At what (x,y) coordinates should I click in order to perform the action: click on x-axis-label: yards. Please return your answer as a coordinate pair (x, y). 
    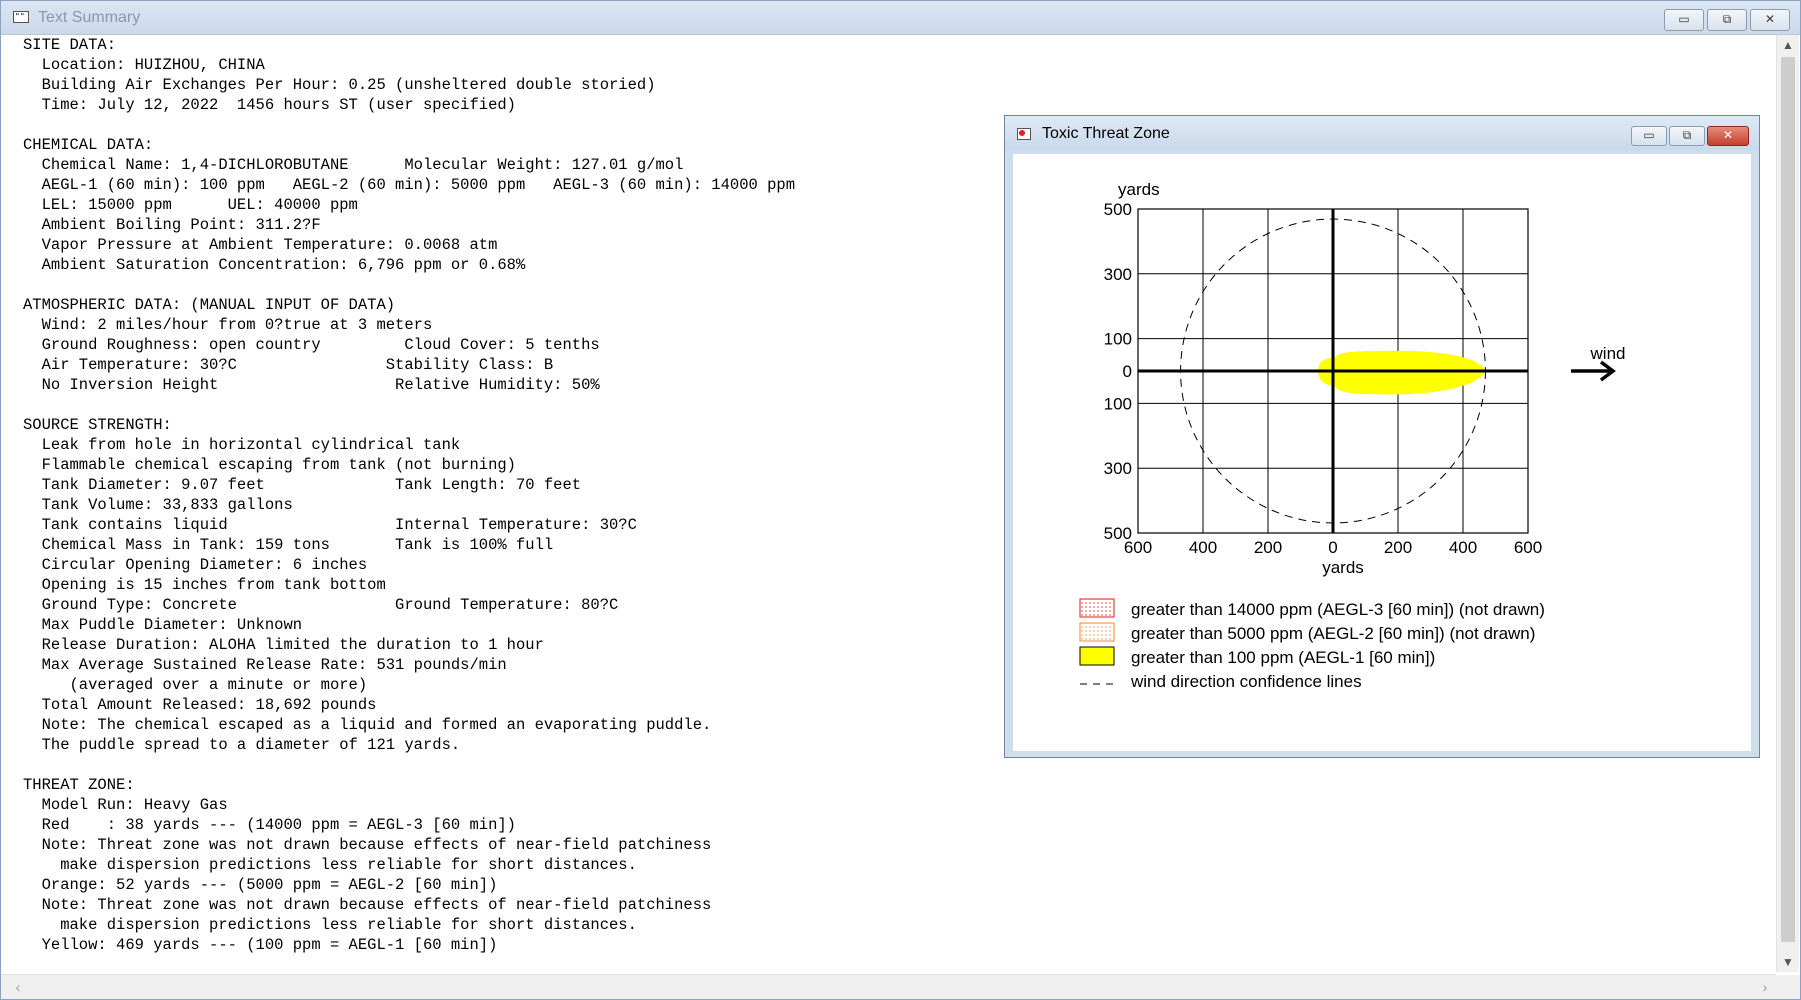
    Looking at the image, I should click on (1343, 567).